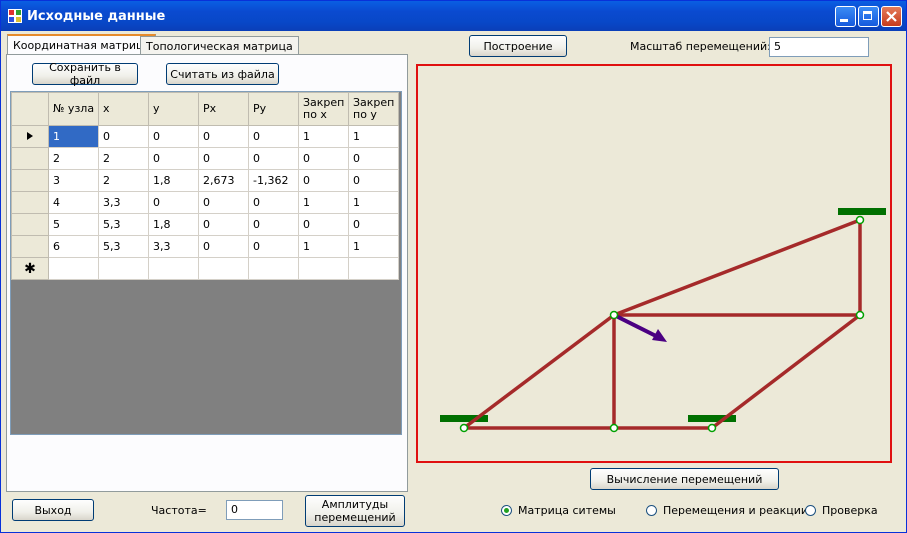 Image resolution: width=907 pixels, height=533 pixels. Describe the element at coordinates (841, 510) in the screenshot. I see `radio-check: Проверка` at that location.